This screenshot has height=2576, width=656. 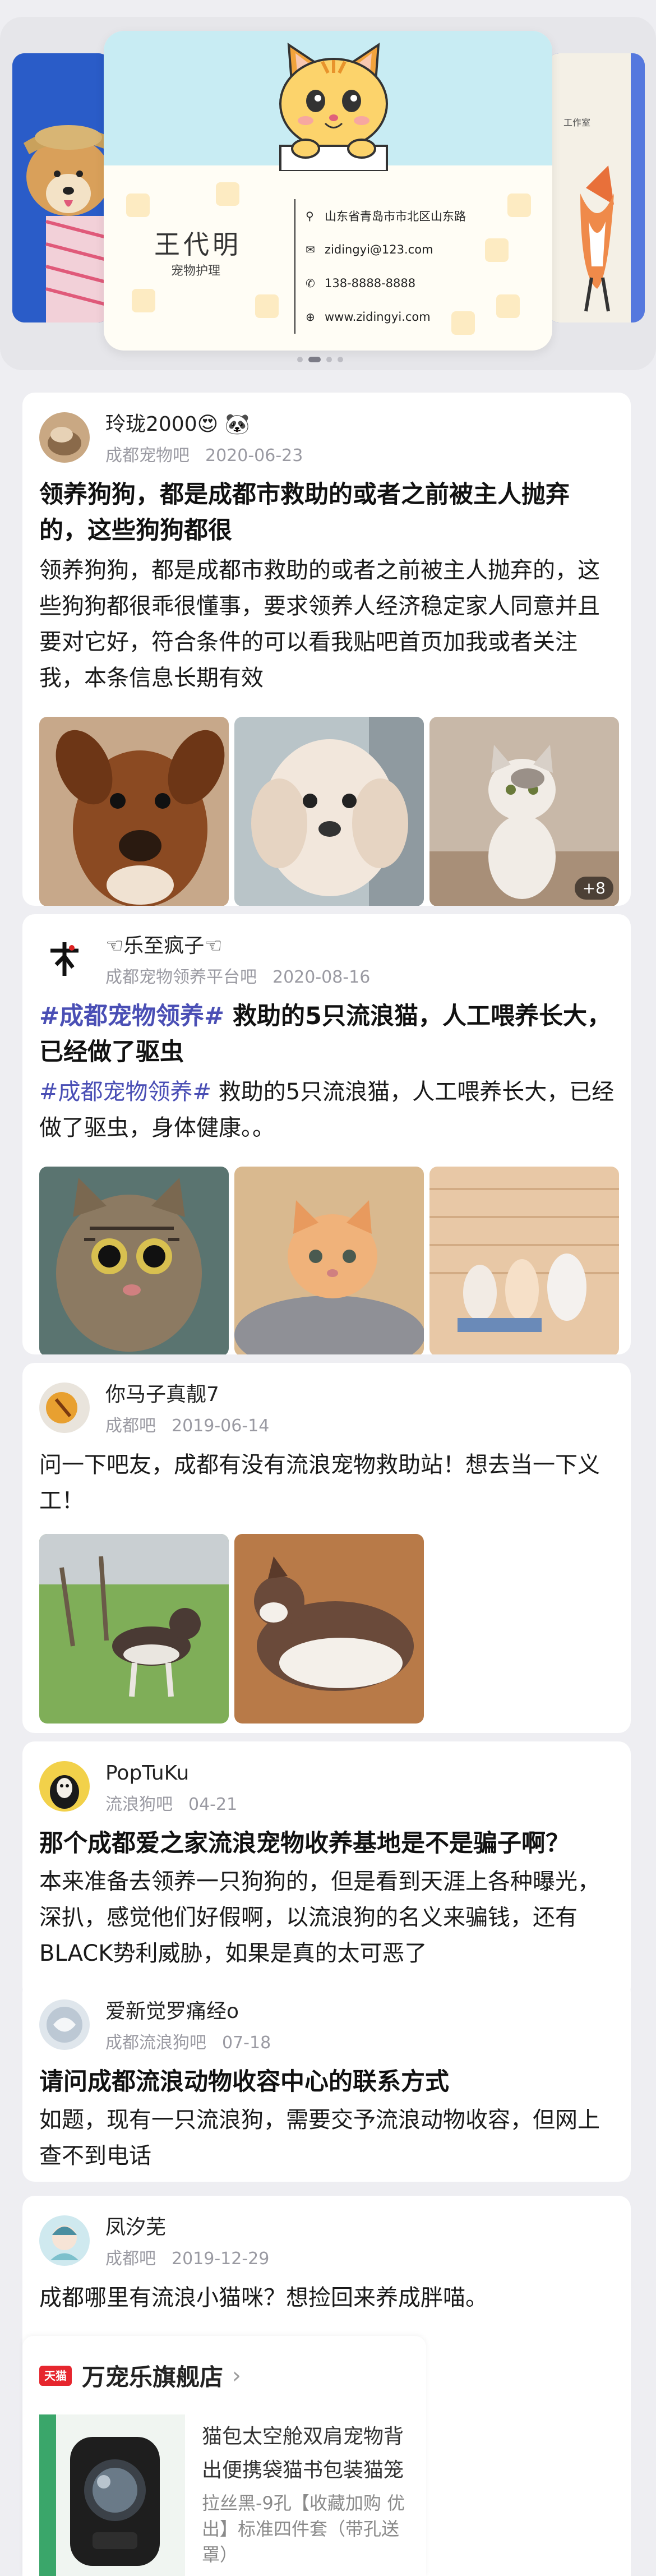 What do you see at coordinates (314, 359) in the screenshot?
I see `pager-dot-active` at bounding box center [314, 359].